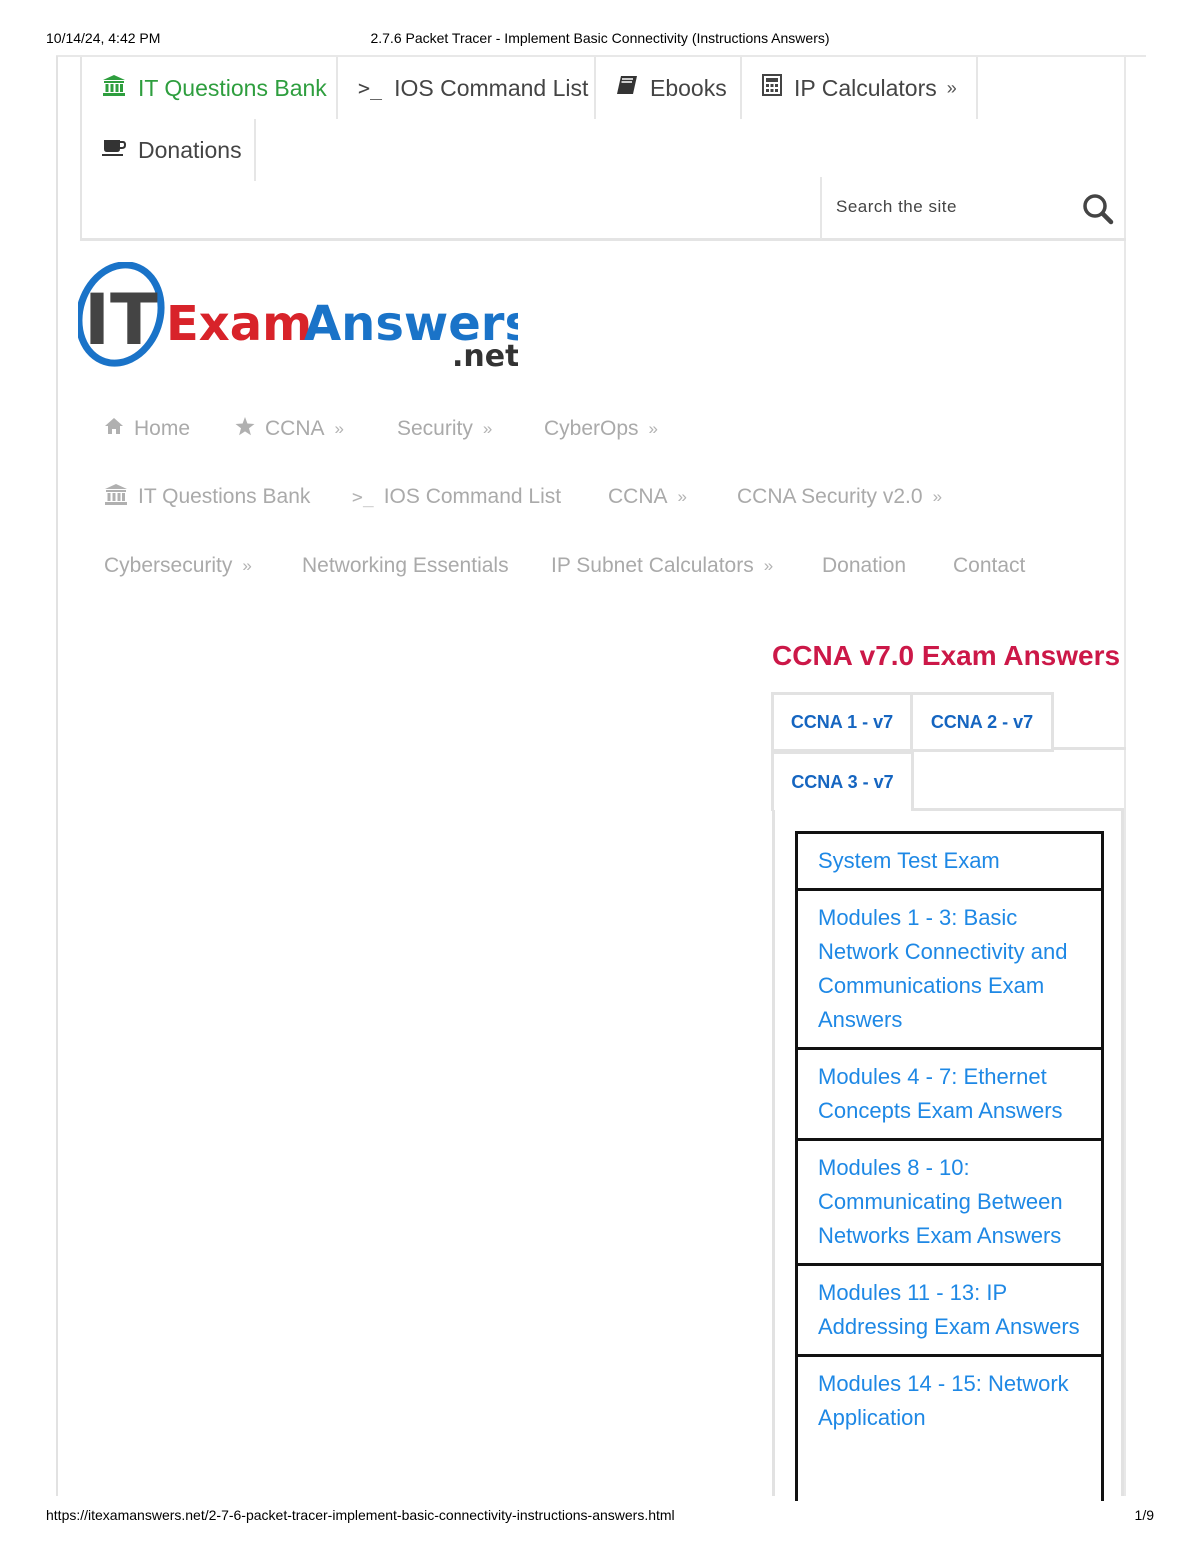 The width and height of the screenshot is (1200, 1553). What do you see at coordinates (491, 87) in the screenshot?
I see `topbar-item-label: IOS Command List` at bounding box center [491, 87].